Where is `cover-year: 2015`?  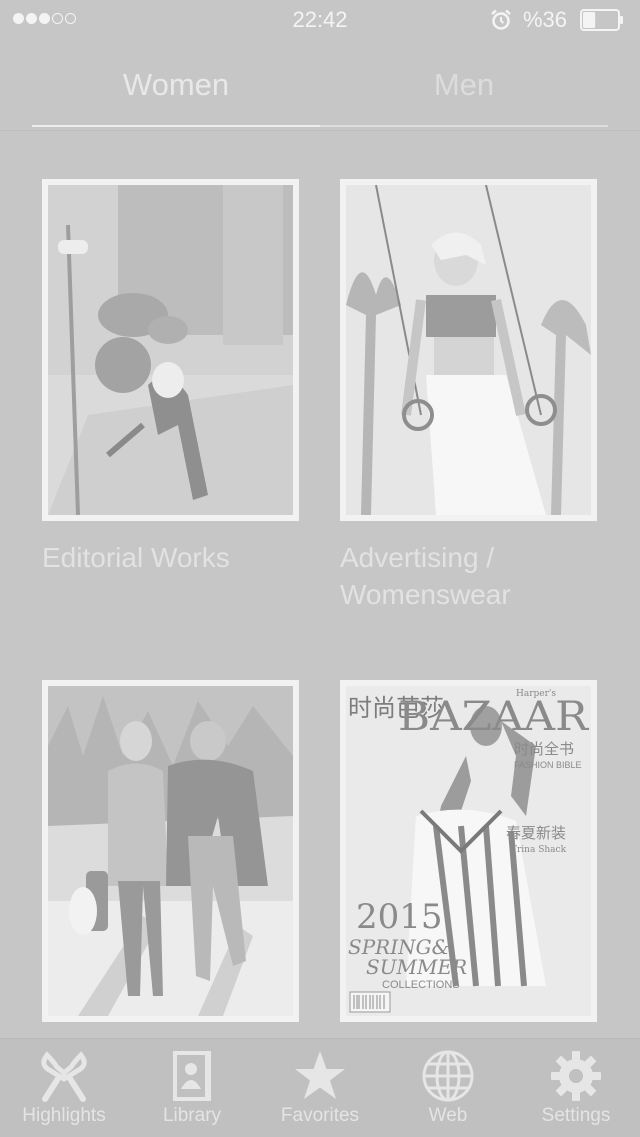 cover-year: 2015 is located at coordinates (399, 917).